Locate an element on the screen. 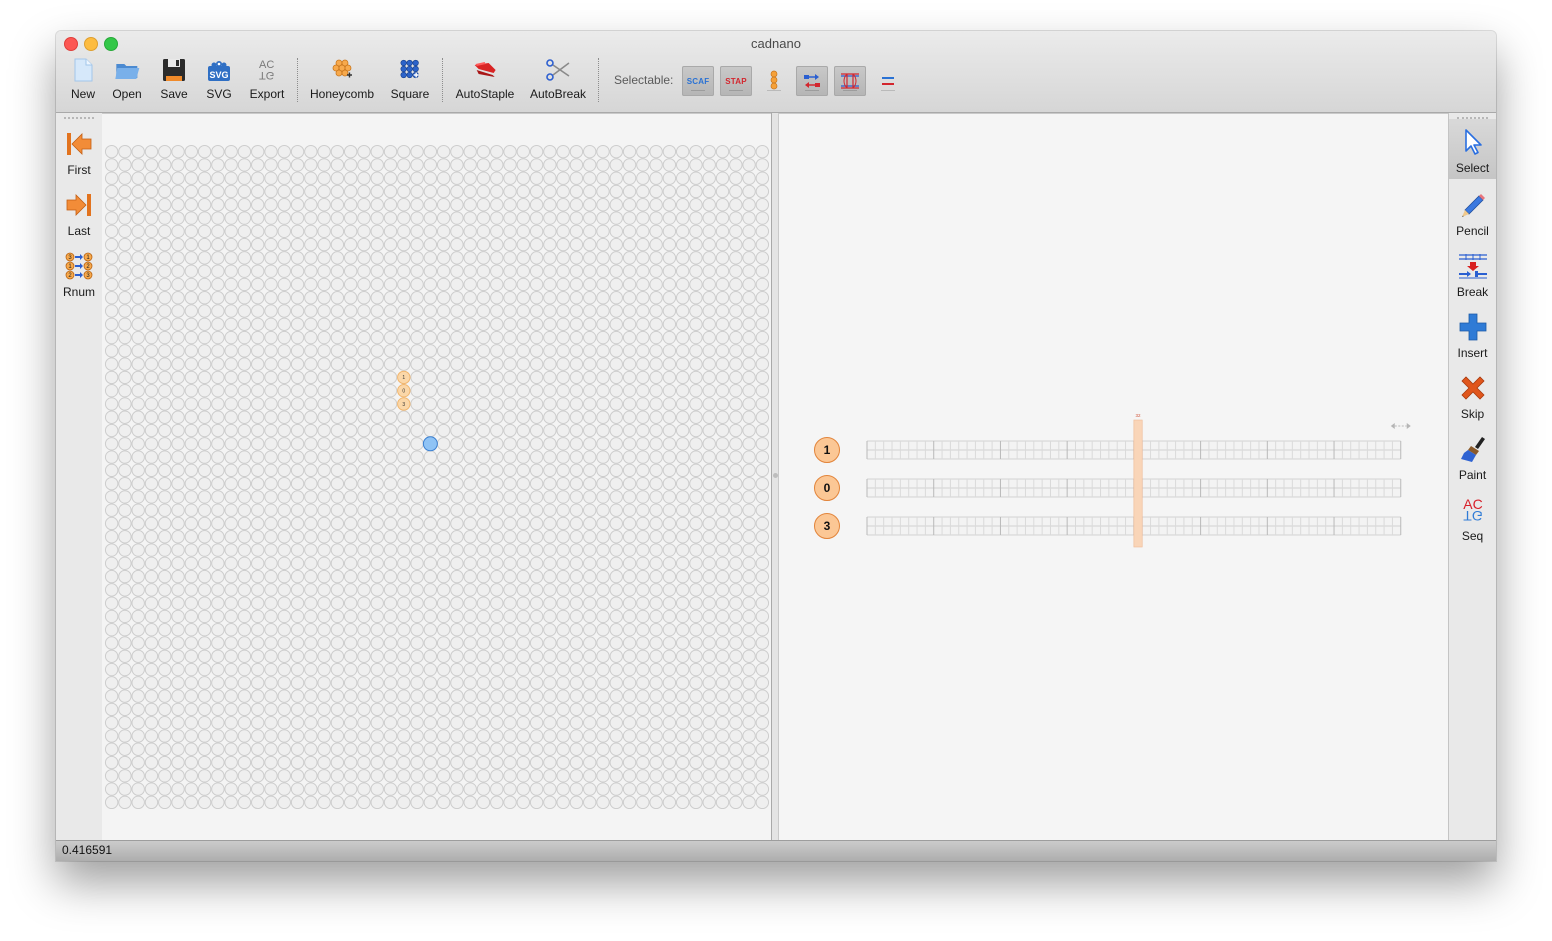  new-button: New is located at coordinates (83, 78).